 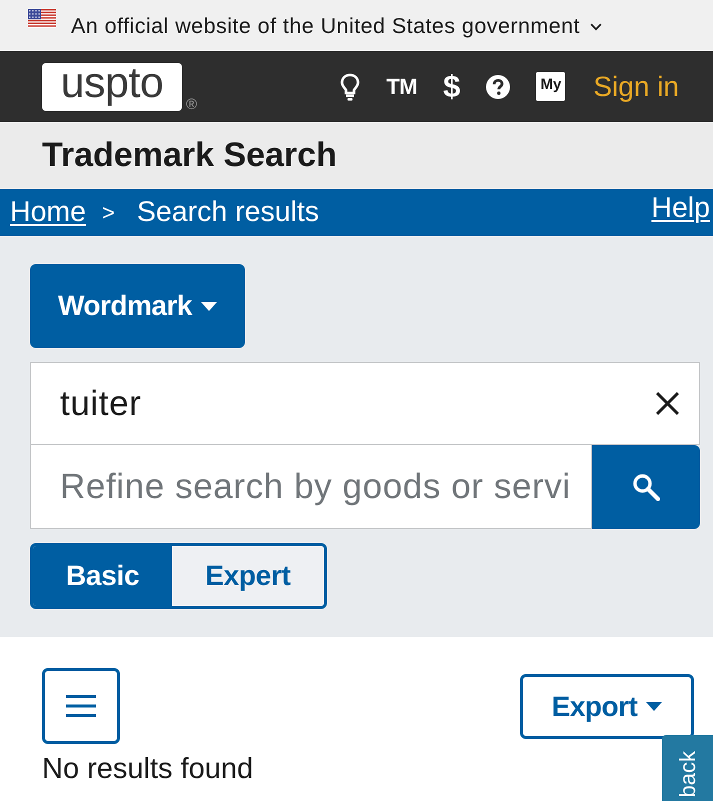 What do you see at coordinates (228, 212) in the screenshot?
I see `breadcrumb-current: Search results` at bounding box center [228, 212].